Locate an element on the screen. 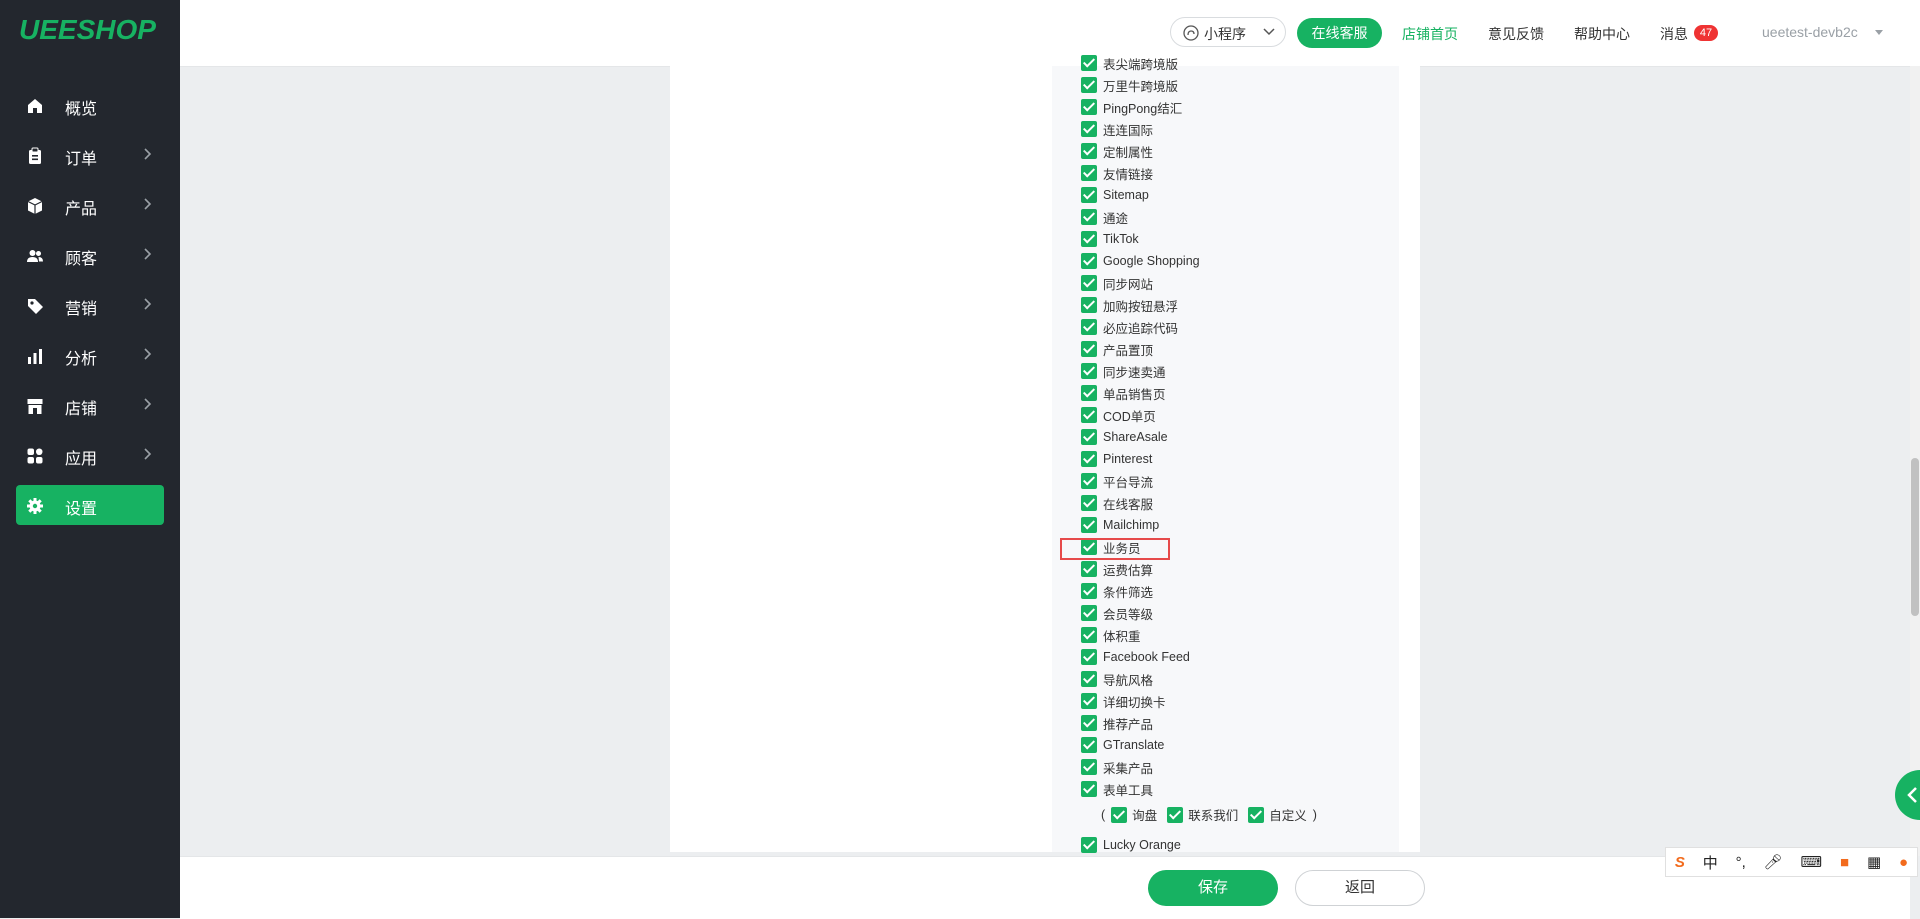 Image resolution: width=1920 pixels, height=919 pixels. sidebar-item-store: 店铺 is located at coordinates (90, 405).